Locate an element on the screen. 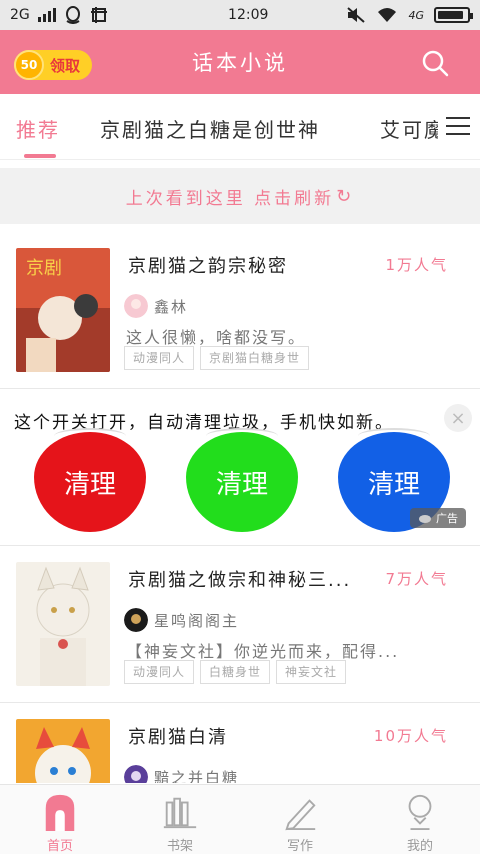 This screenshot has height=854, width=480. book-description: 这人很懒，啥都没写。 is located at coordinates (216, 337).